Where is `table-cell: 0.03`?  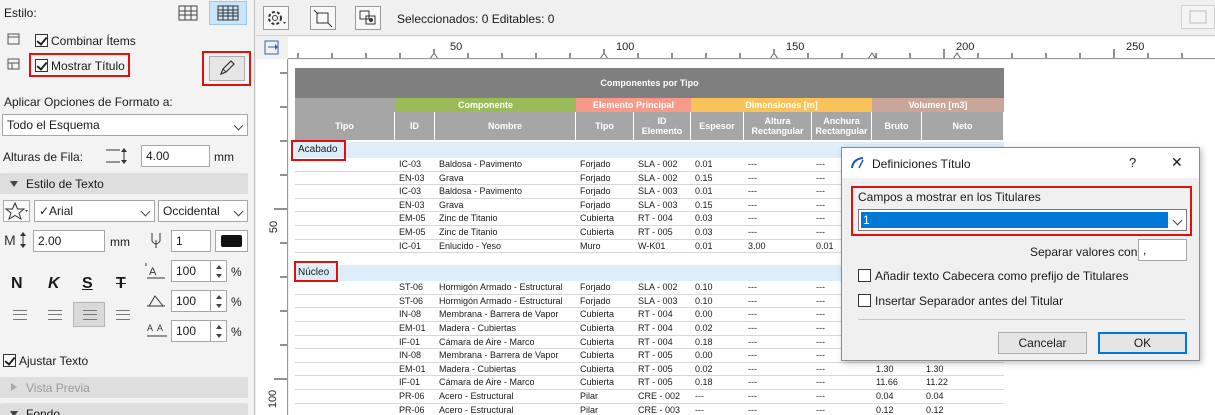
table-cell: 0.03 is located at coordinates (704, 231).